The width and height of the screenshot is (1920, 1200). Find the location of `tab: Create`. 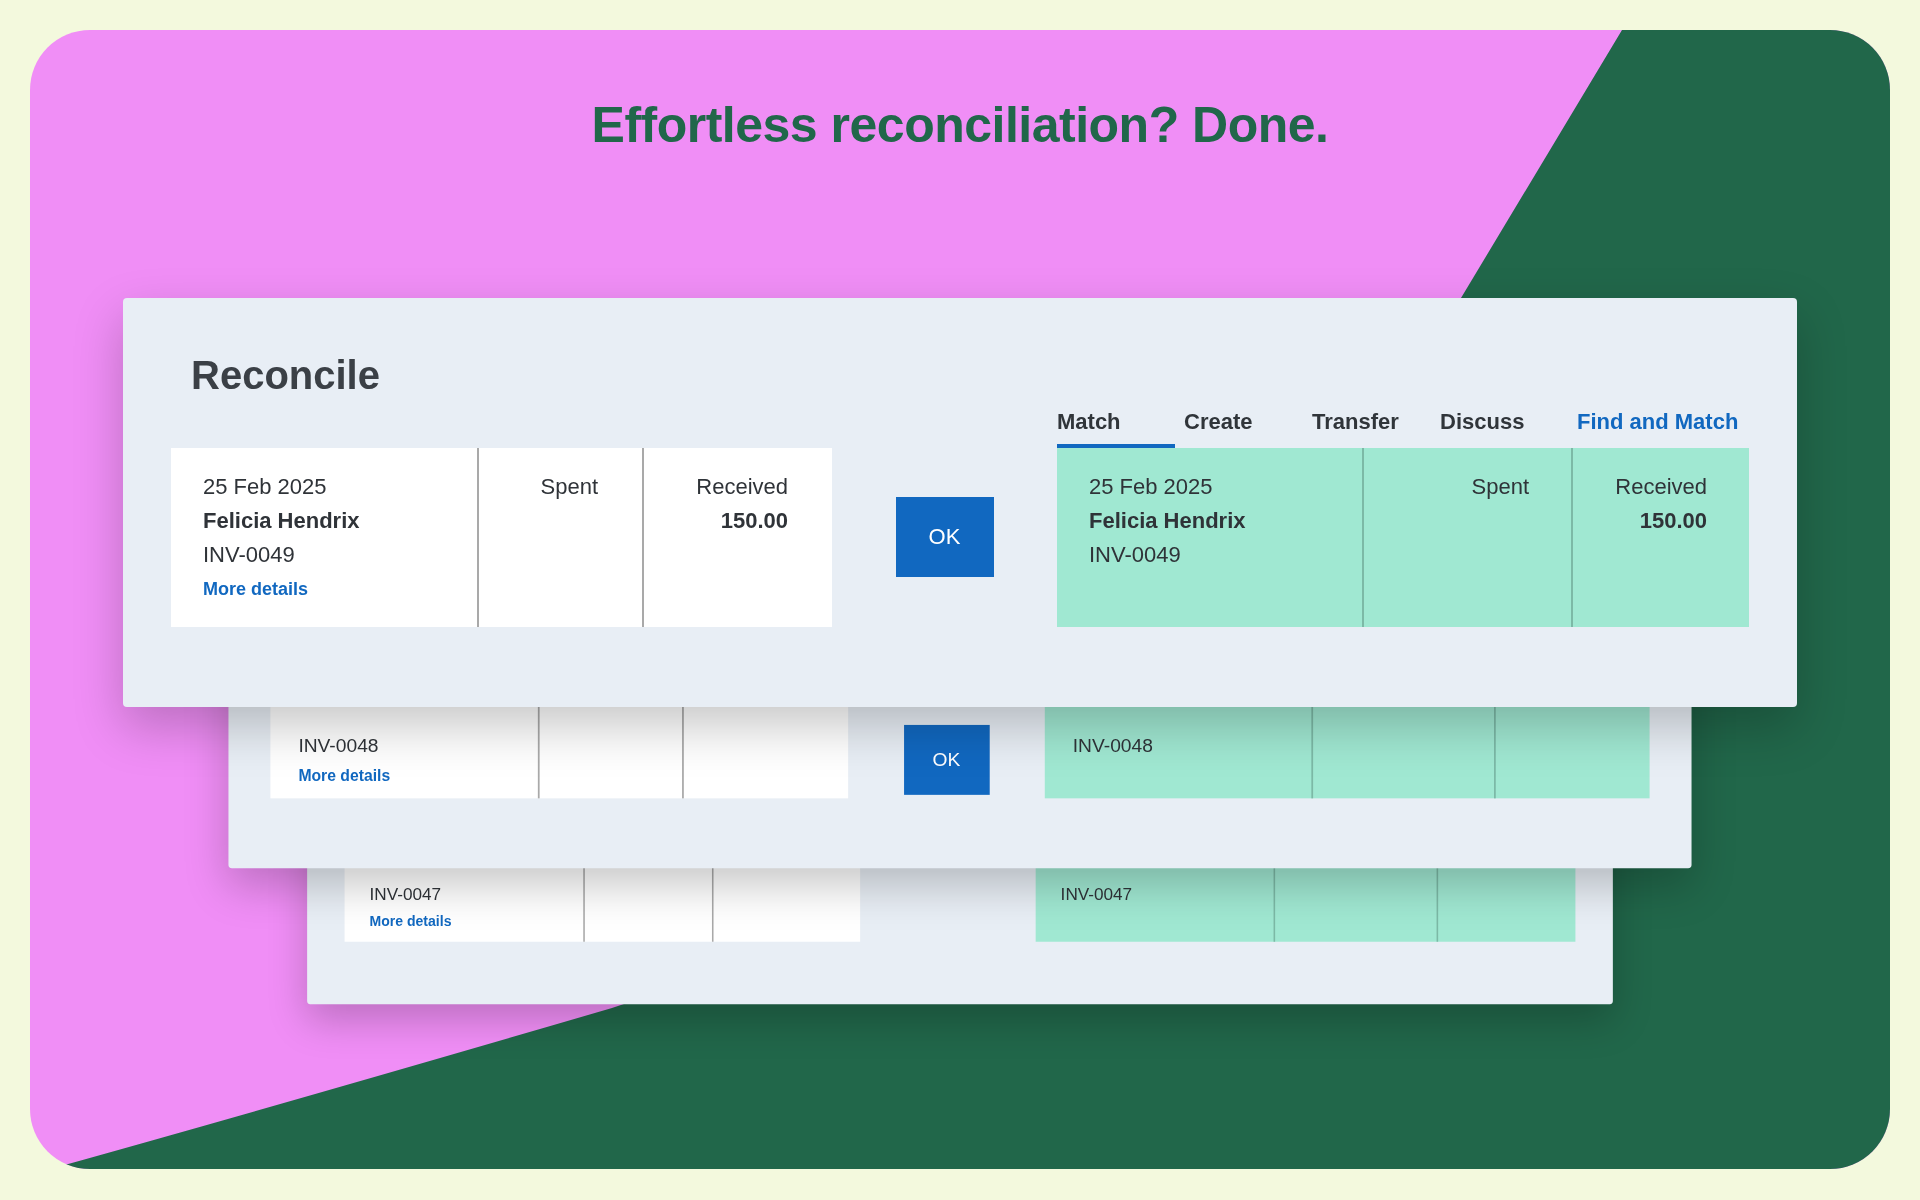

tab: Create is located at coordinates (1242, 424).